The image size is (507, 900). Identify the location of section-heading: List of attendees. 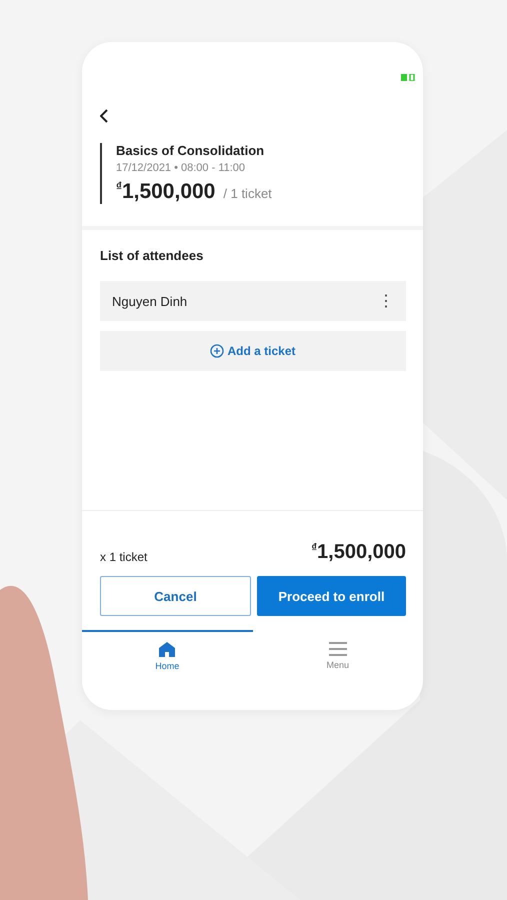
(152, 255).